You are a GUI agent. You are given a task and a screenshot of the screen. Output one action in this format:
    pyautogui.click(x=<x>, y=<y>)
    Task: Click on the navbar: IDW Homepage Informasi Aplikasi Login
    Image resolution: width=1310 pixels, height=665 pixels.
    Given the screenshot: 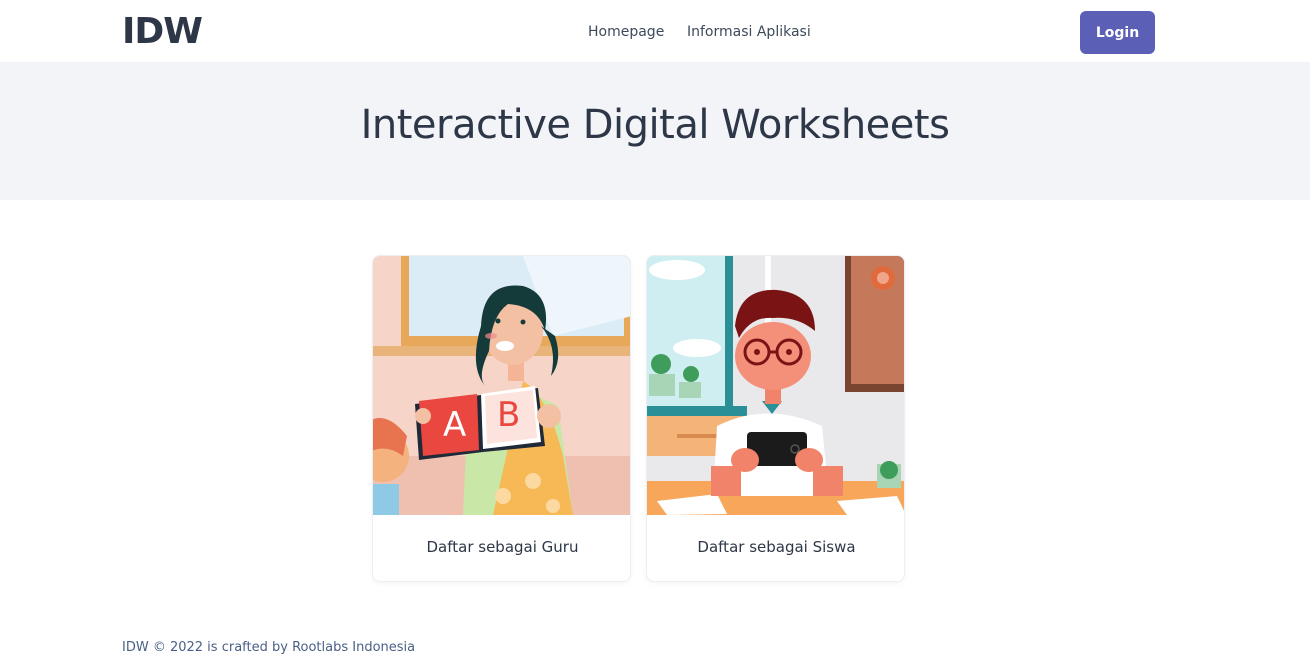 What is the action you would take?
    pyautogui.click(x=655, y=31)
    